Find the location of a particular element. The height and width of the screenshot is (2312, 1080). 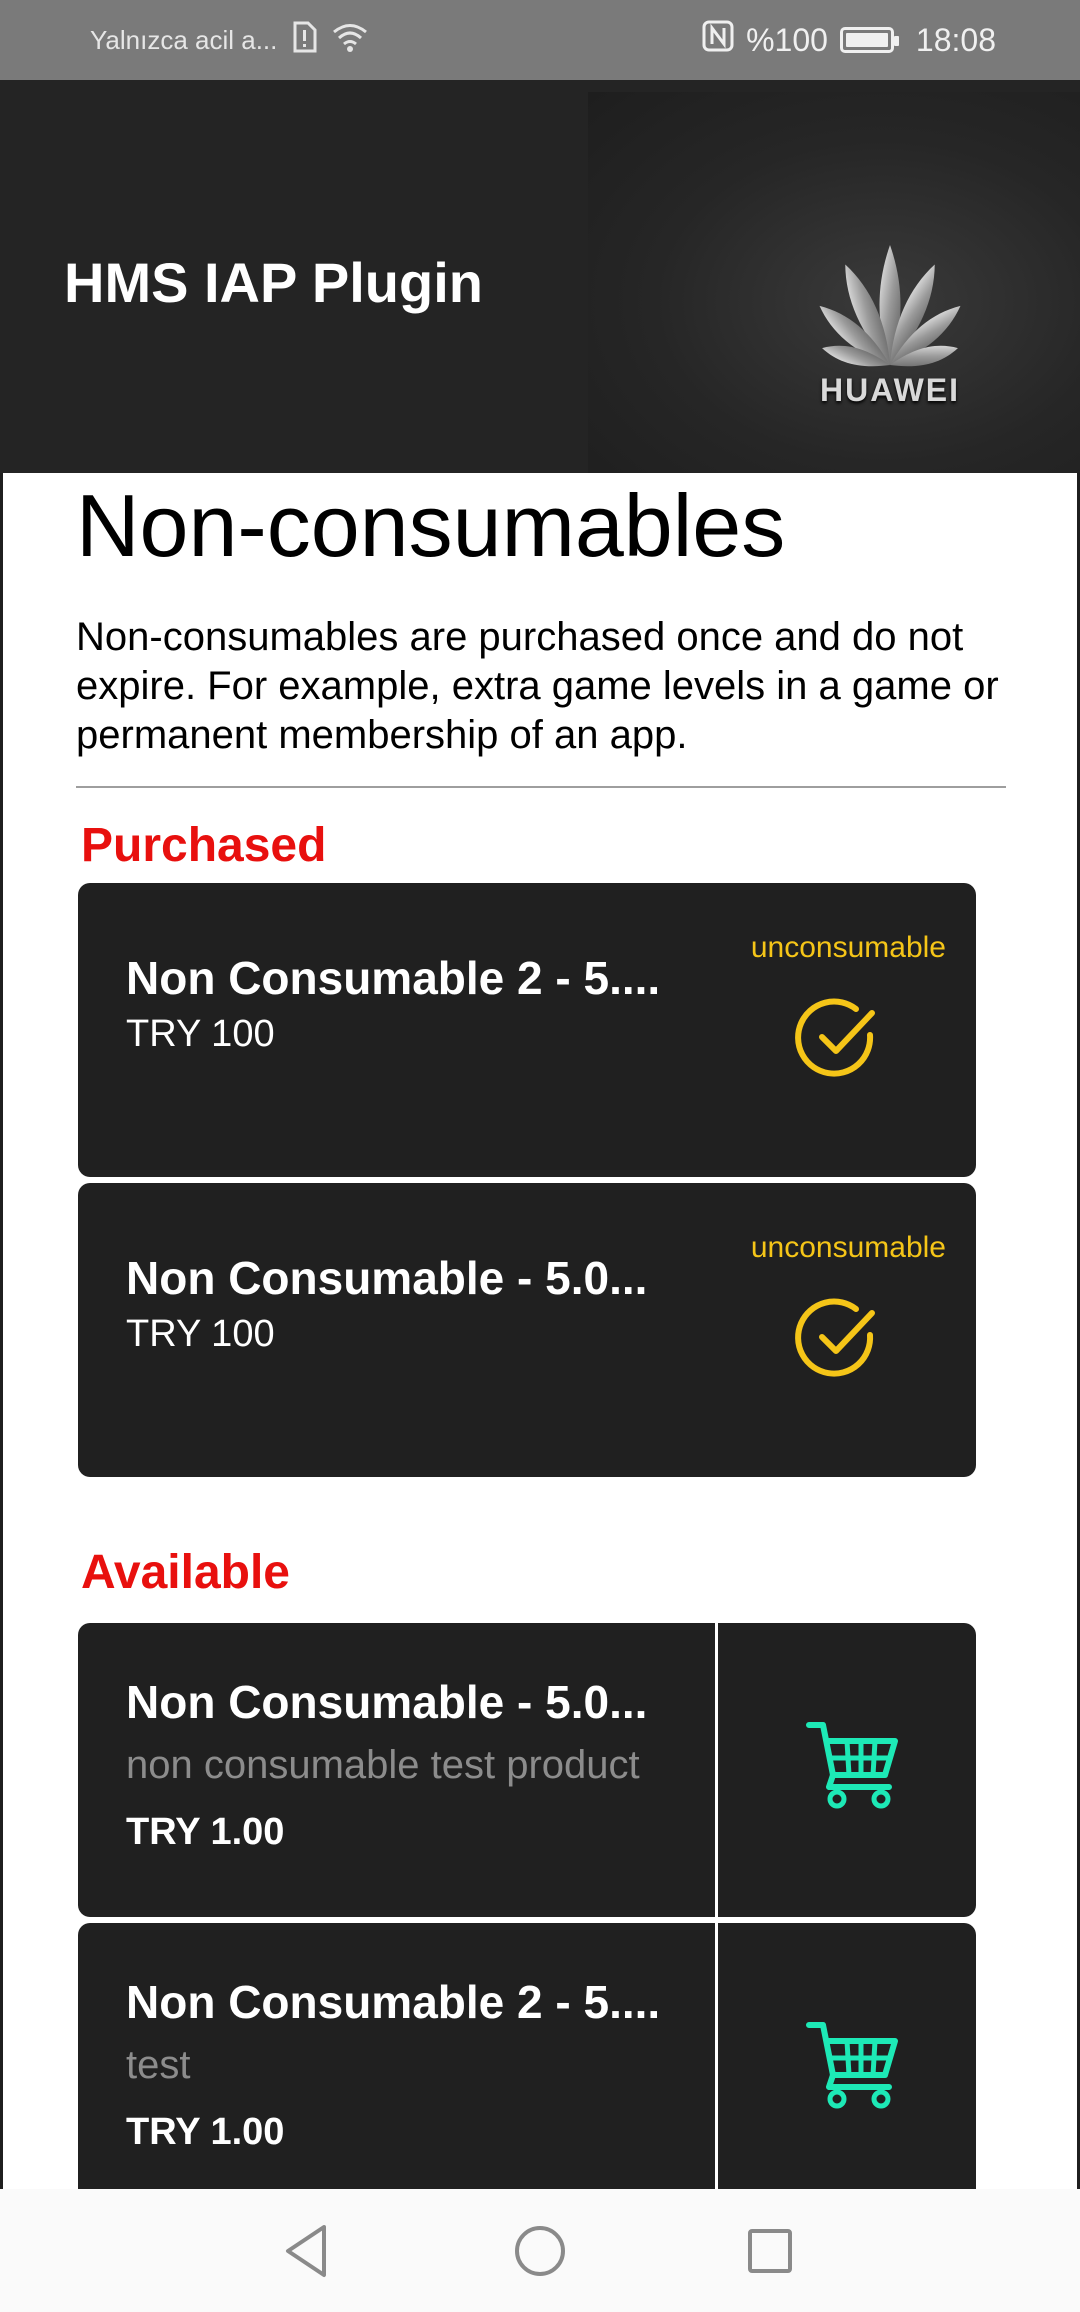

battery-percent: %100 is located at coordinates (787, 39).